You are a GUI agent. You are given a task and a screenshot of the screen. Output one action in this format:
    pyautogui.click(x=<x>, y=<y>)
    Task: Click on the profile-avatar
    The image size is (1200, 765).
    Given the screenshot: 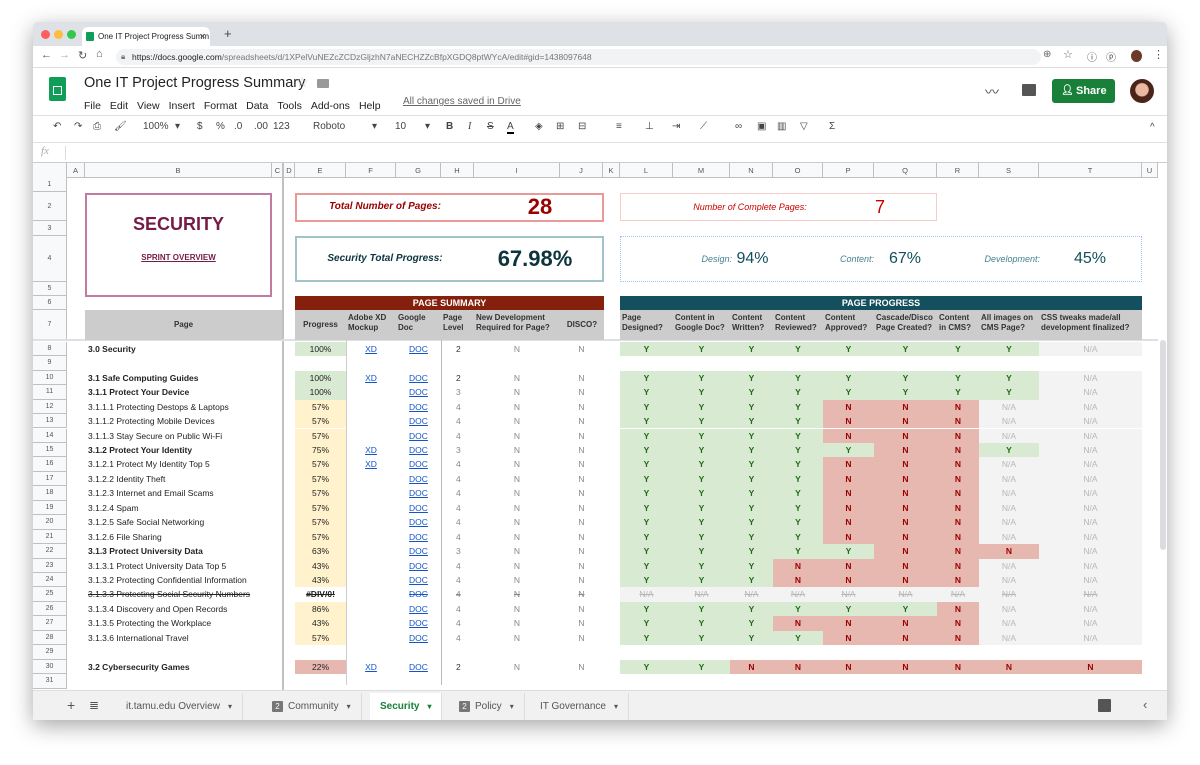 What is the action you would take?
    pyautogui.click(x=1136, y=56)
    